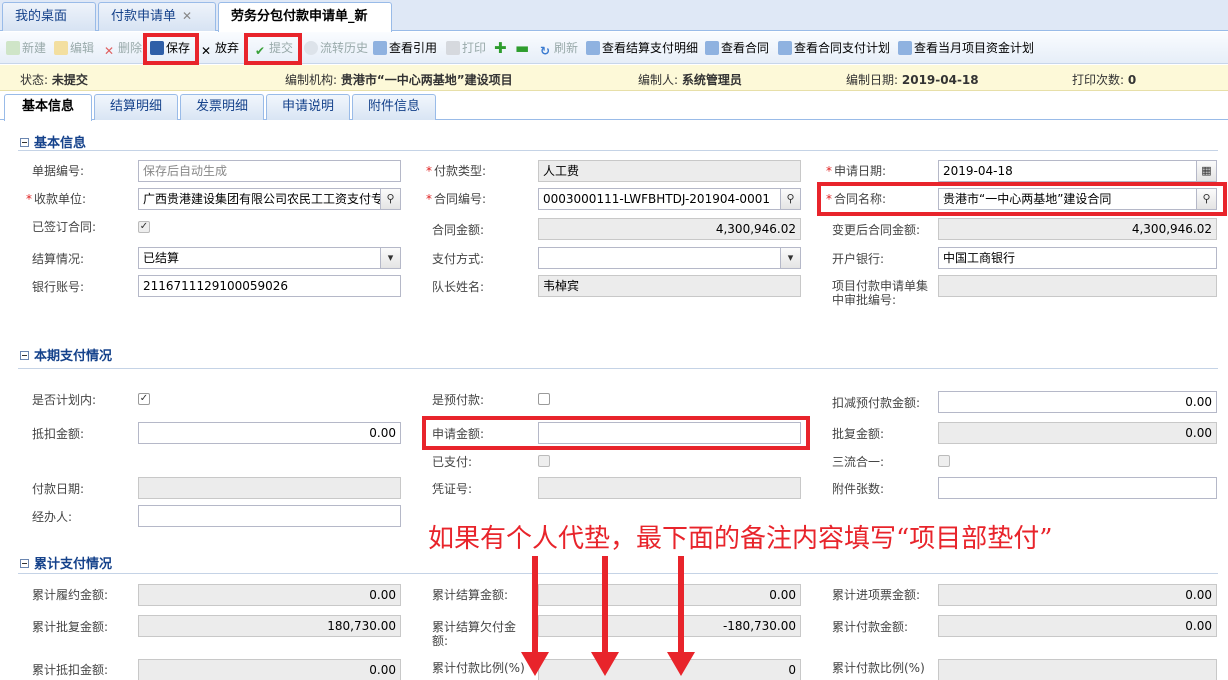 The height and width of the screenshot is (680, 1228). I want to click on tab-my-desktop: 我的桌面, so click(49, 16).